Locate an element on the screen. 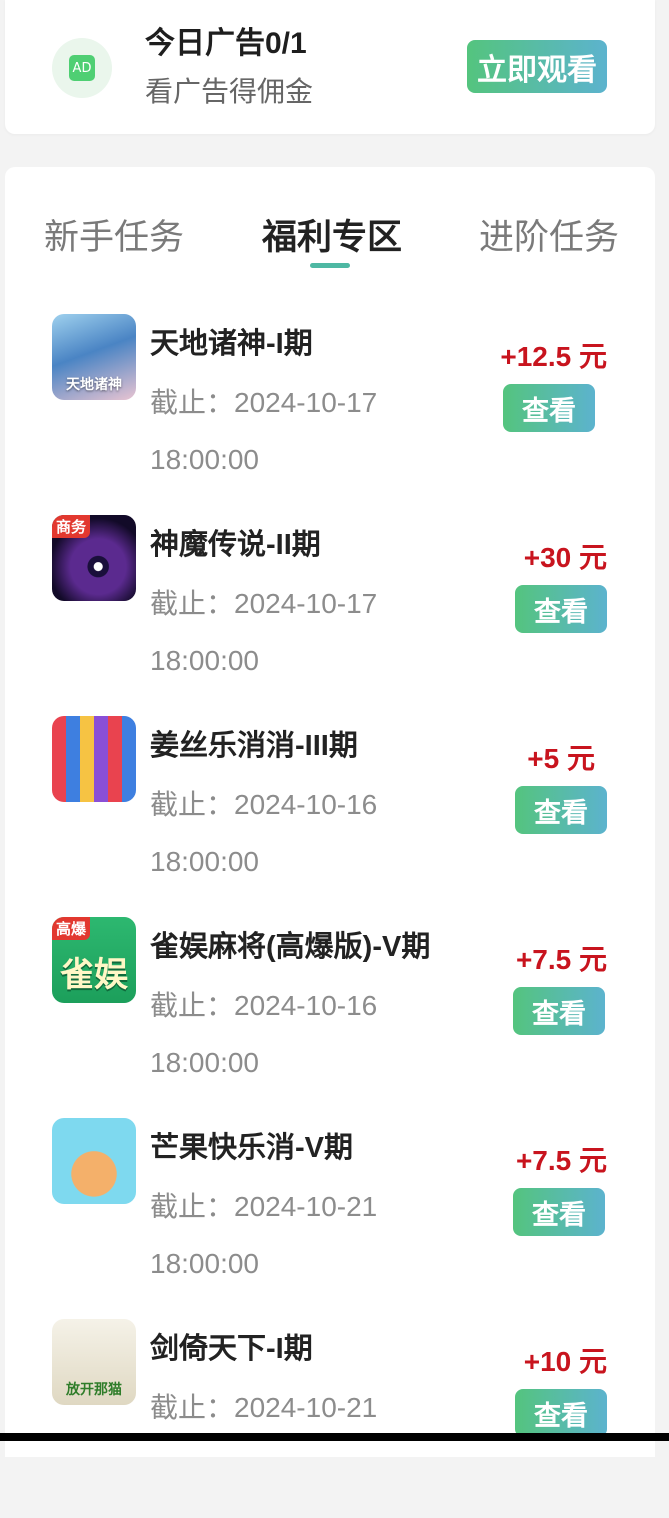  ad-title: 今日广告0/1 is located at coordinates (226, 43).